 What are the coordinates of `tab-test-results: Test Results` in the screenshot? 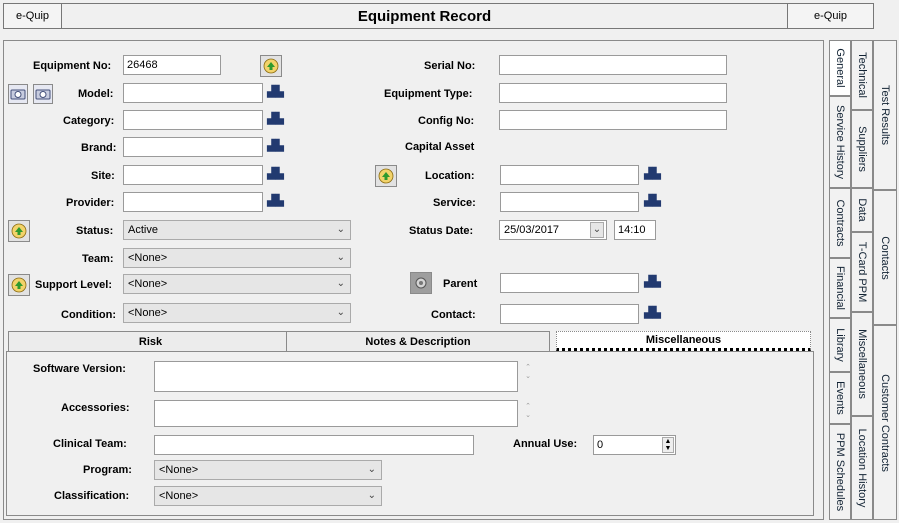 It's located at (885, 115).